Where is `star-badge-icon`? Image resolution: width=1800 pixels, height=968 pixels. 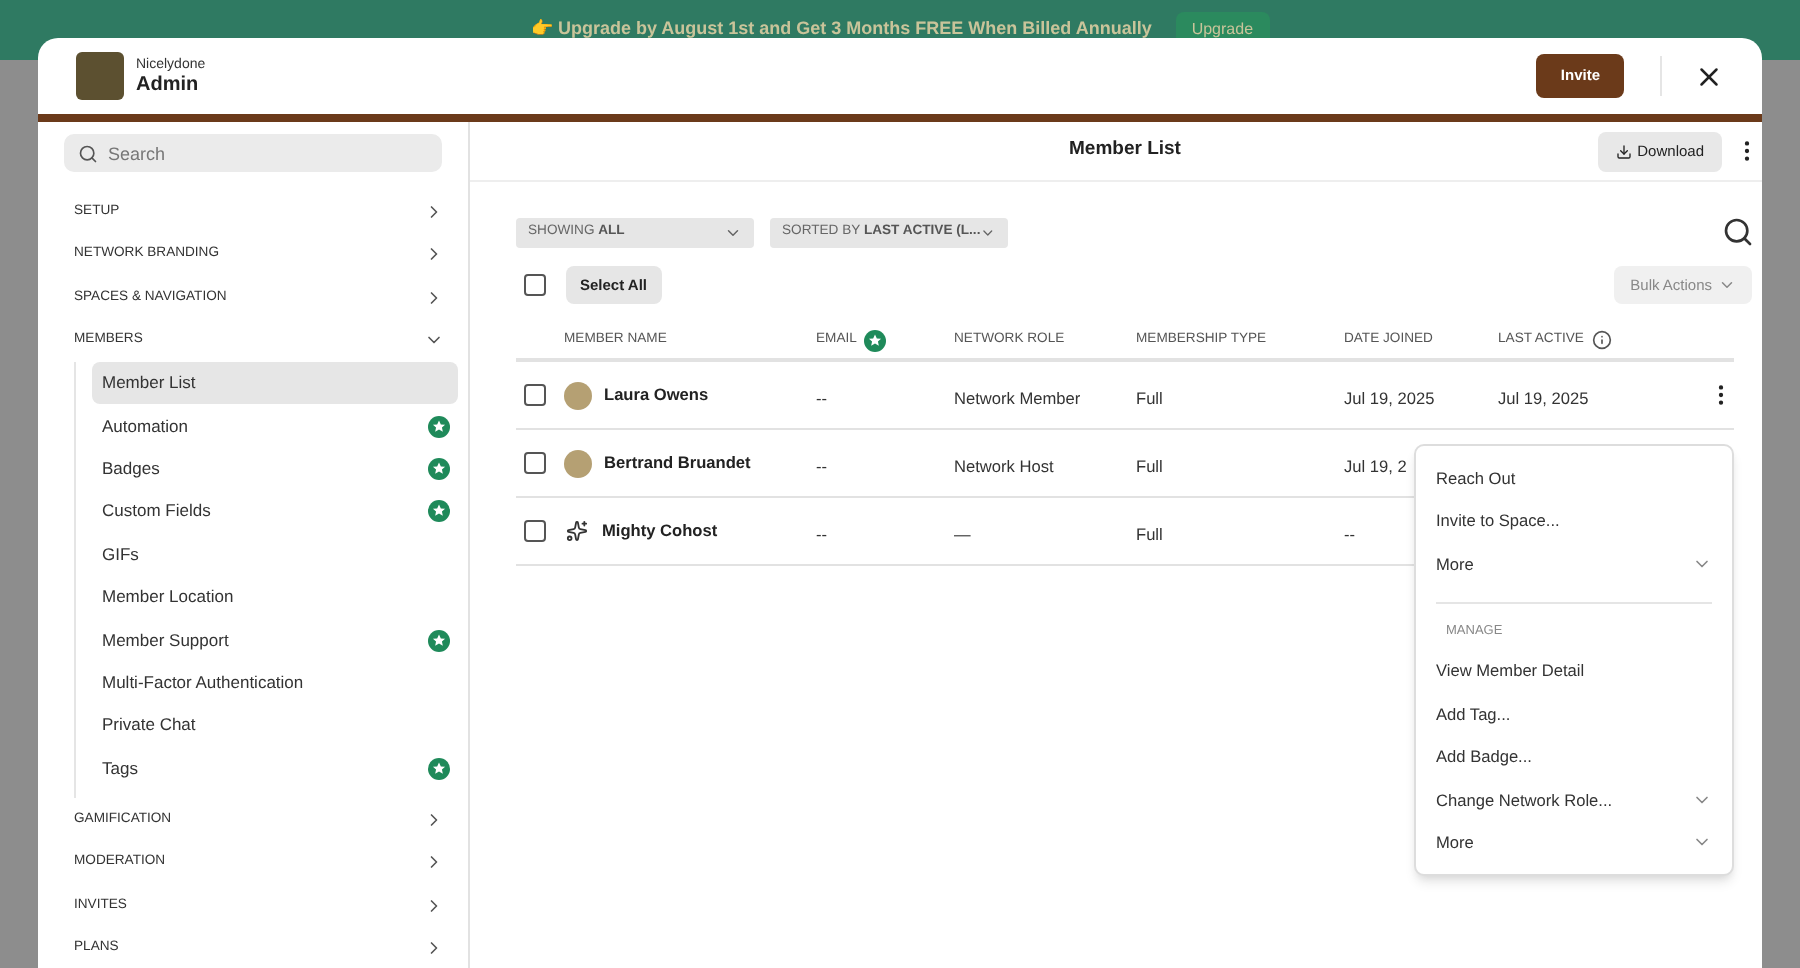
star-badge-icon is located at coordinates (875, 340).